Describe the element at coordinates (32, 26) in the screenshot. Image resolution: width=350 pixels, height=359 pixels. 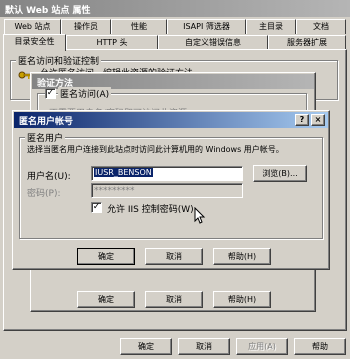
I see `tab-web-site: Web 站点` at that location.